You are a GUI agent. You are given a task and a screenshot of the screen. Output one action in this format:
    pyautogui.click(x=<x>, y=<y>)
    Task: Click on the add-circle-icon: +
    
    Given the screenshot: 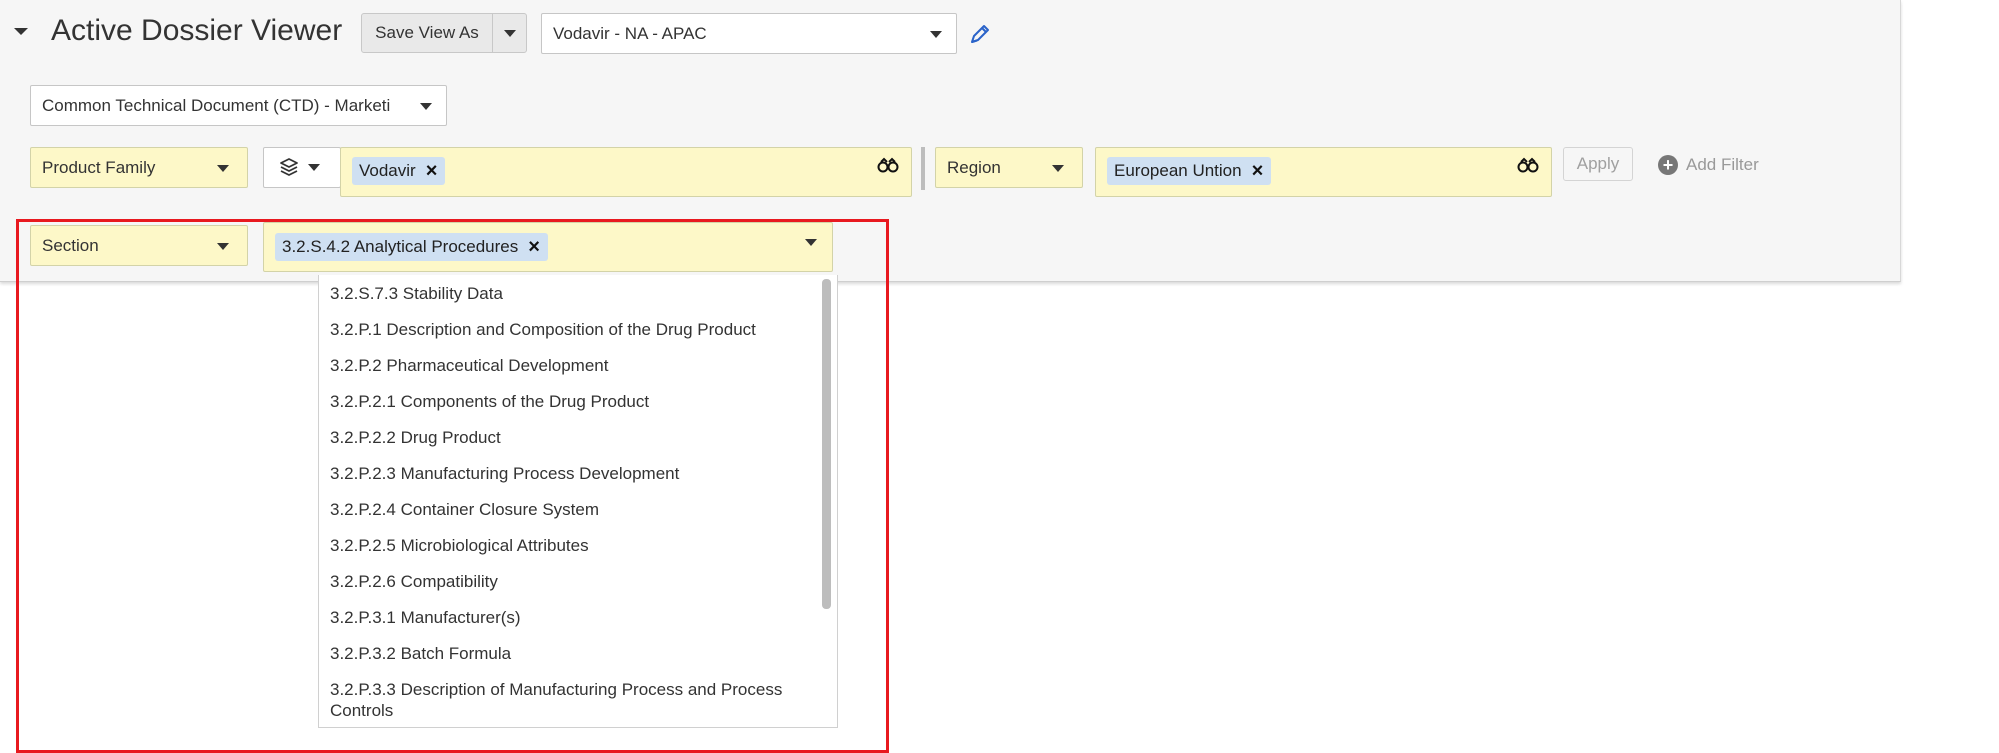 What is the action you would take?
    pyautogui.click(x=1668, y=164)
    